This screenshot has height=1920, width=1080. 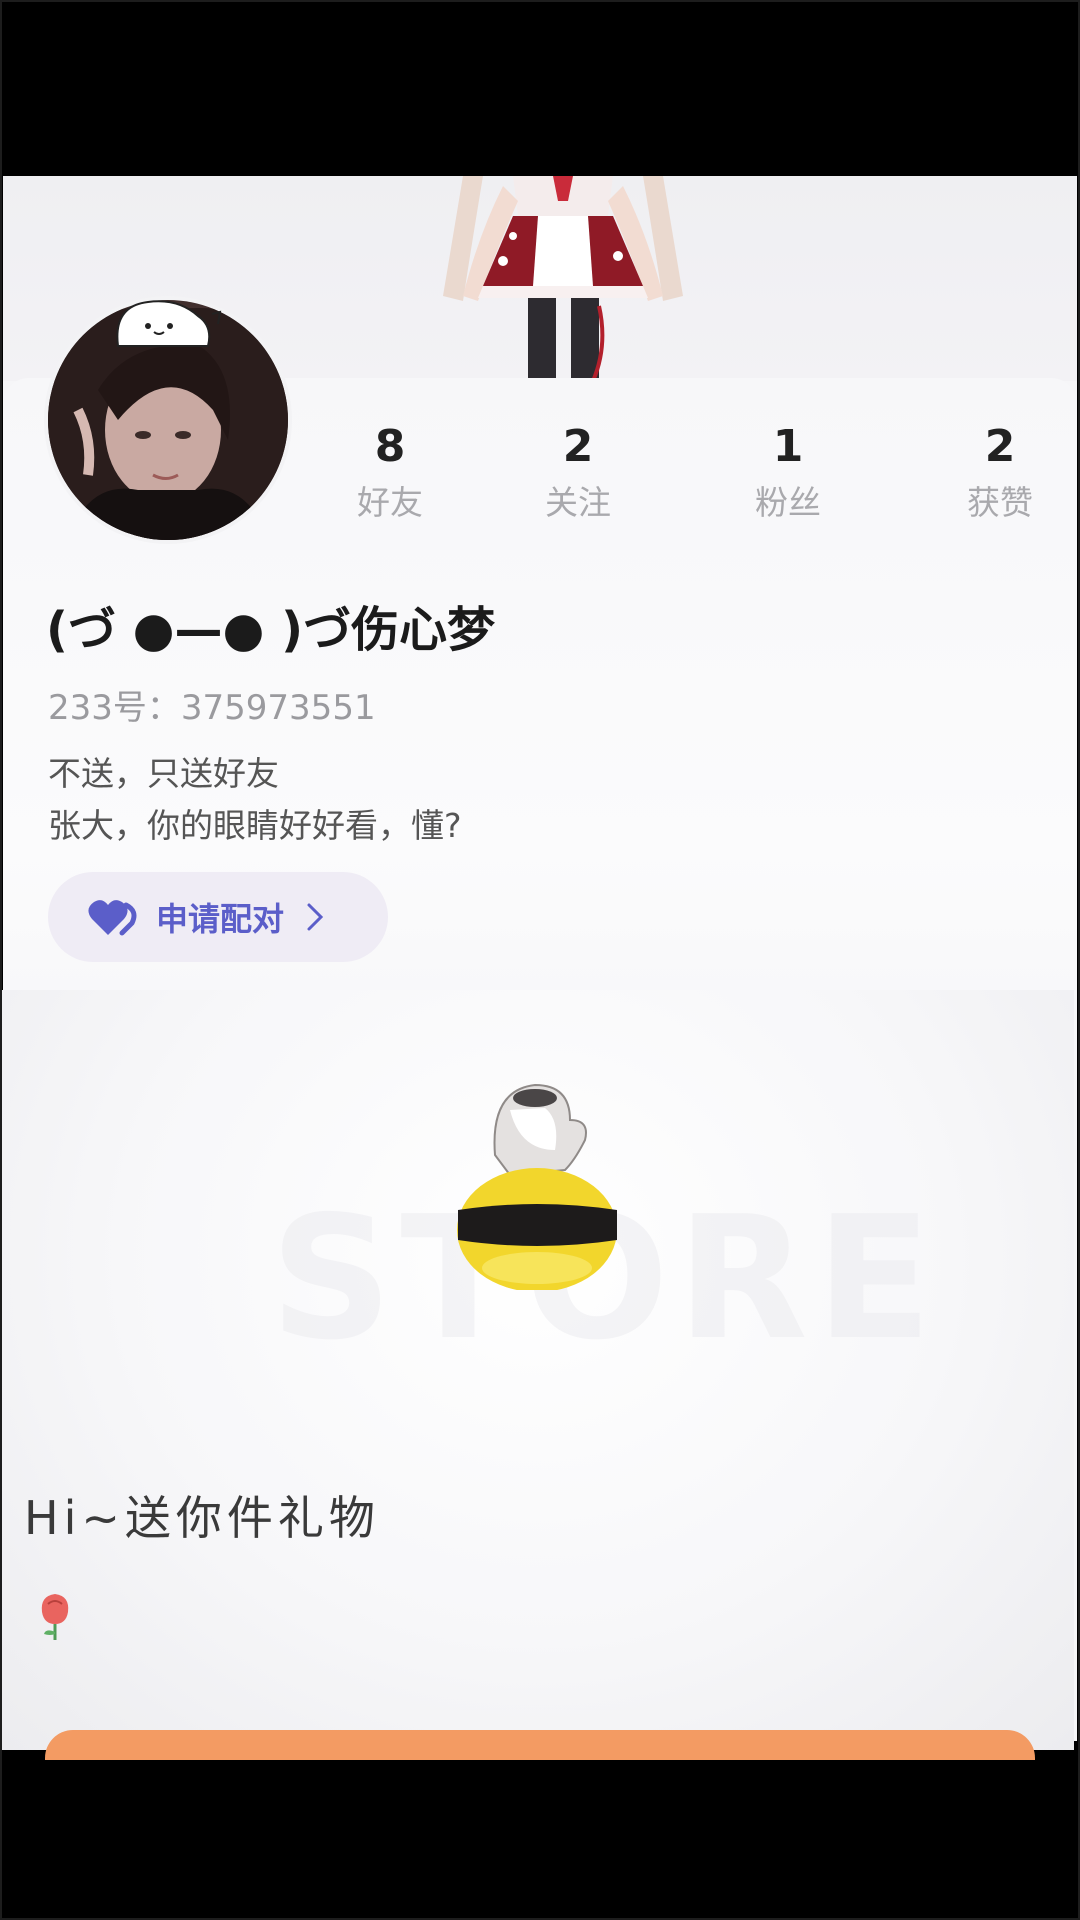 I want to click on bio-line: 张大，你的眼睛好好看，懂?, so click(x=255, y=825).